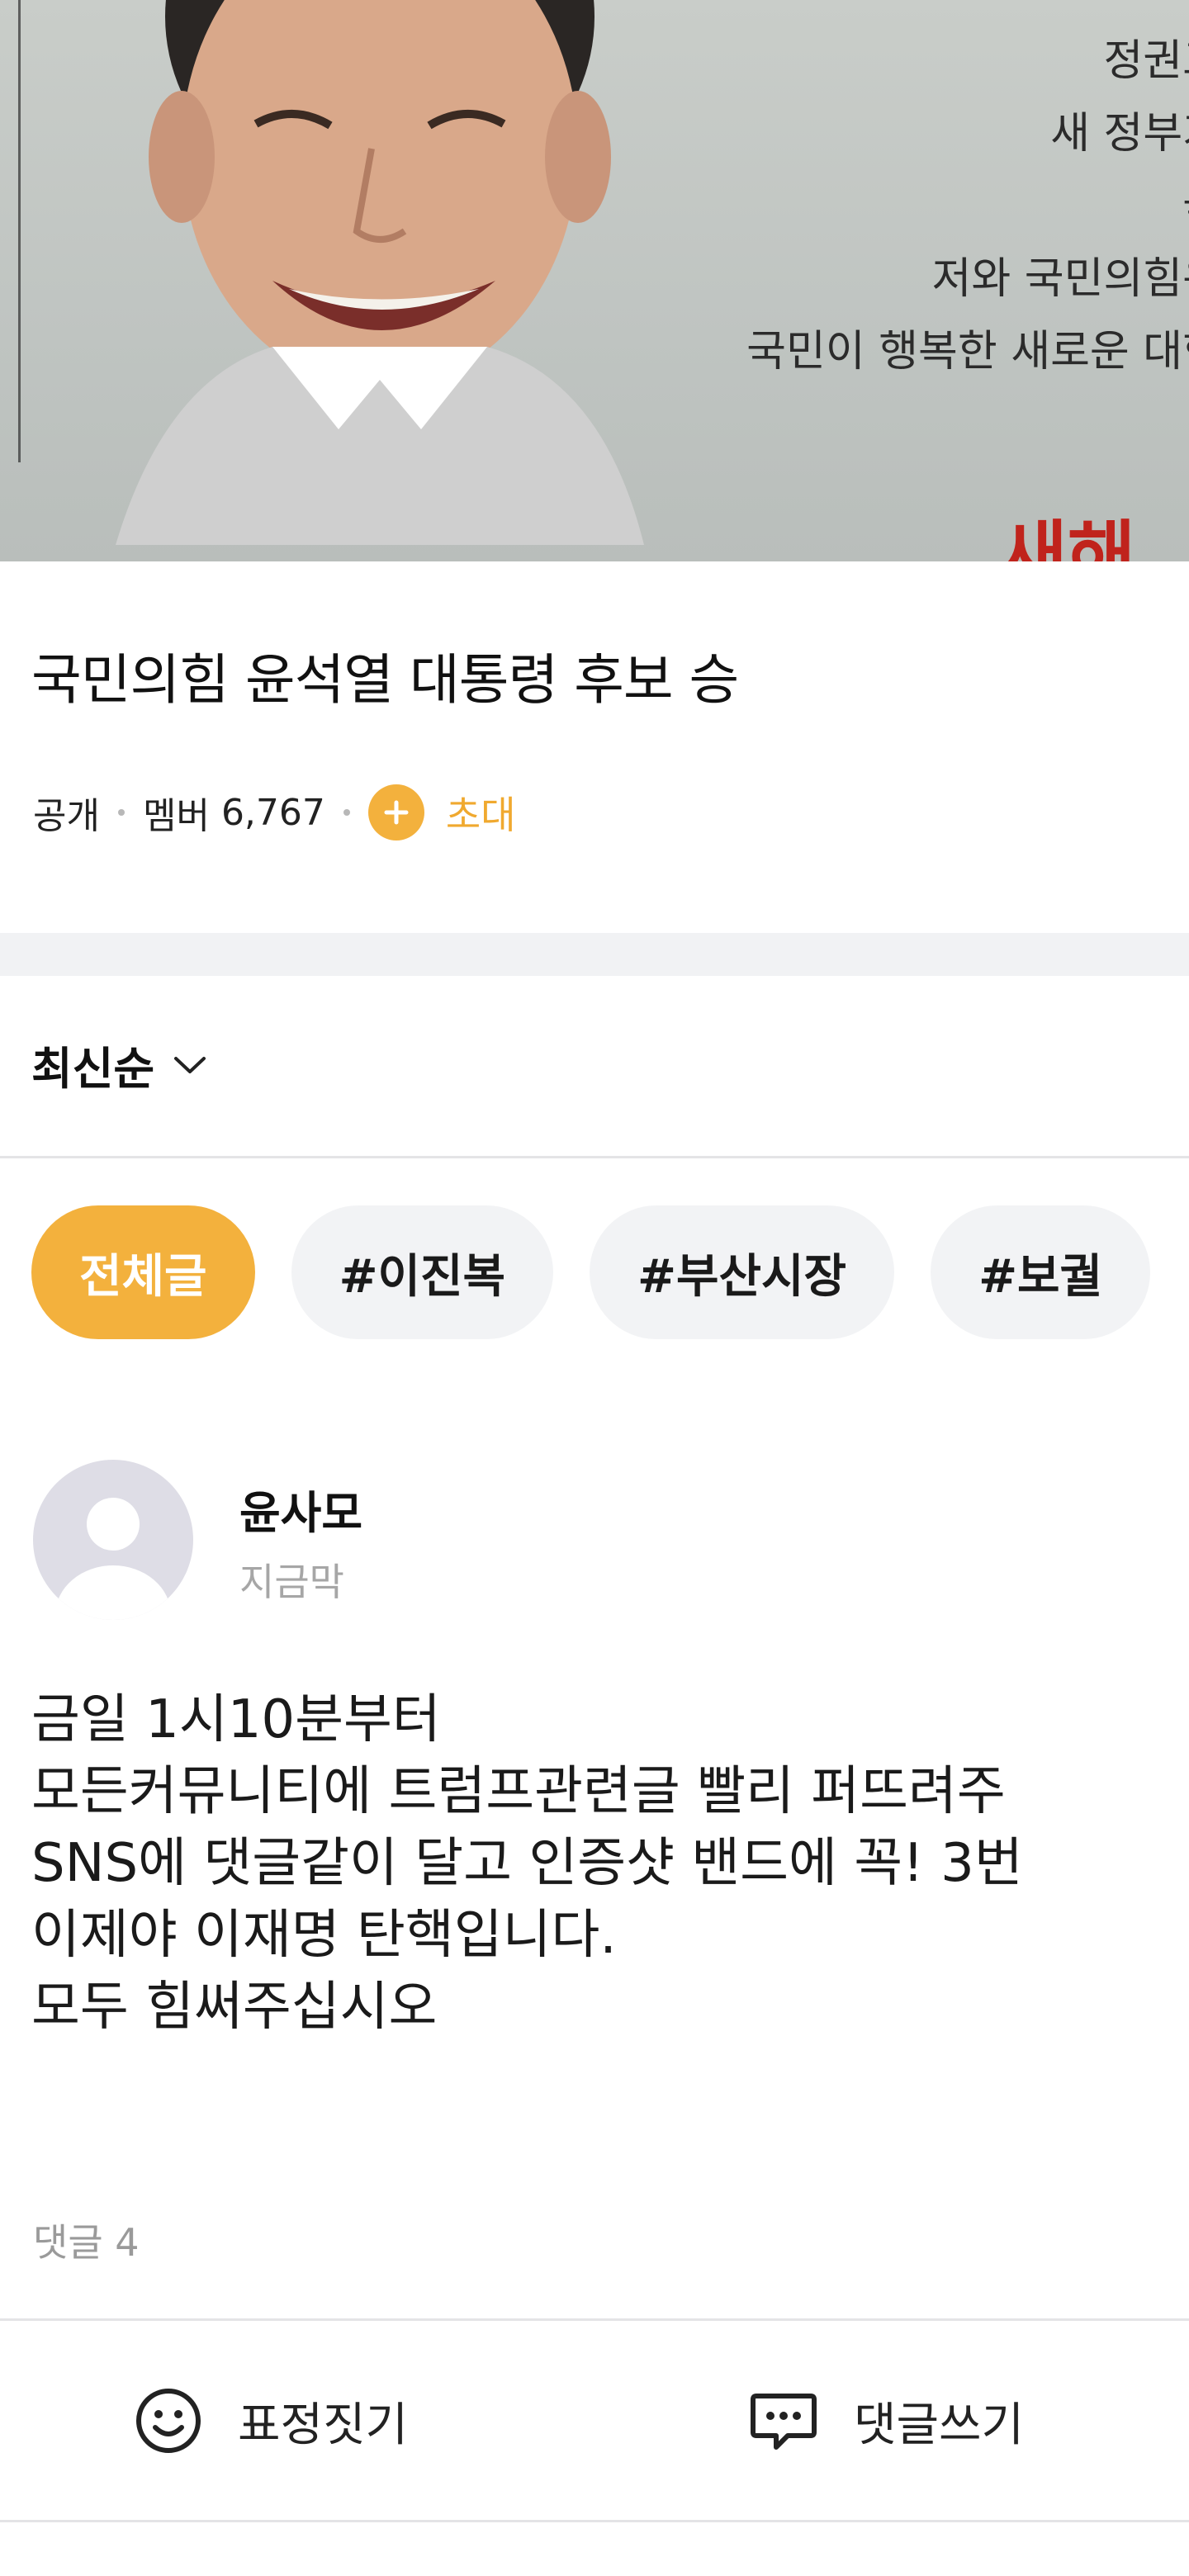 This screenshot has width=1189, height=2576. What do you see at coordinates (967, 351) in the screenshot?
I see `cover-text-line-5: 국민이 행복한 새로운 대한` at bounding box center [967, 351].